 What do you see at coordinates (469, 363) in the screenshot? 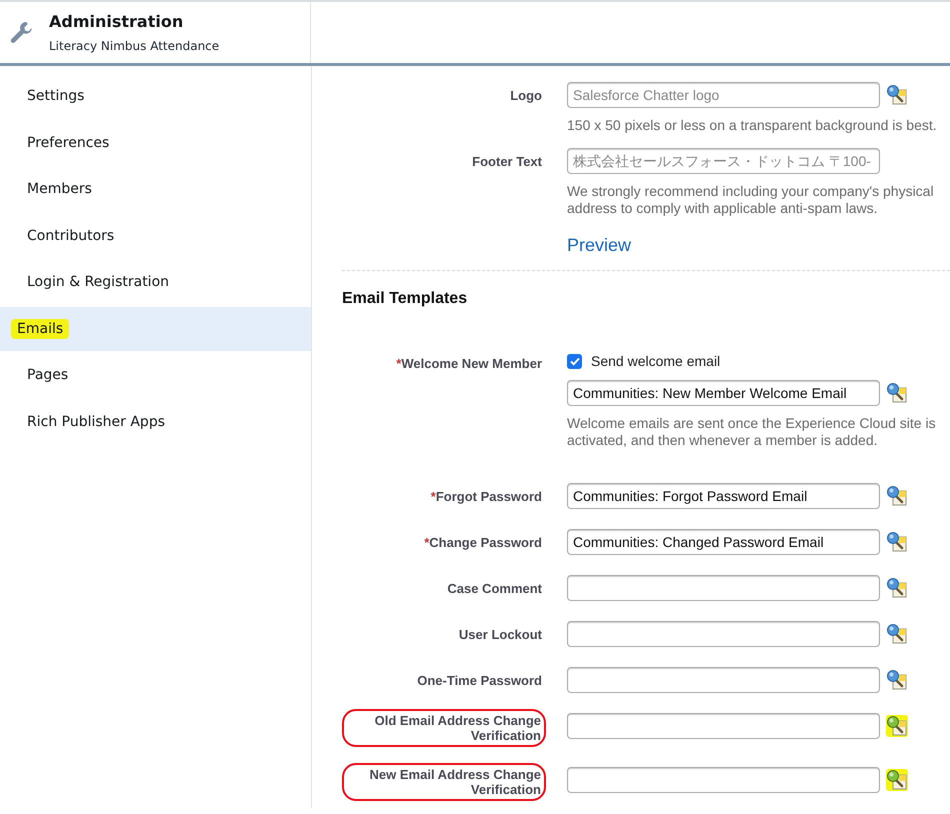
I see `field-label: *Welcome New Member` at bounding box center [469, 363].